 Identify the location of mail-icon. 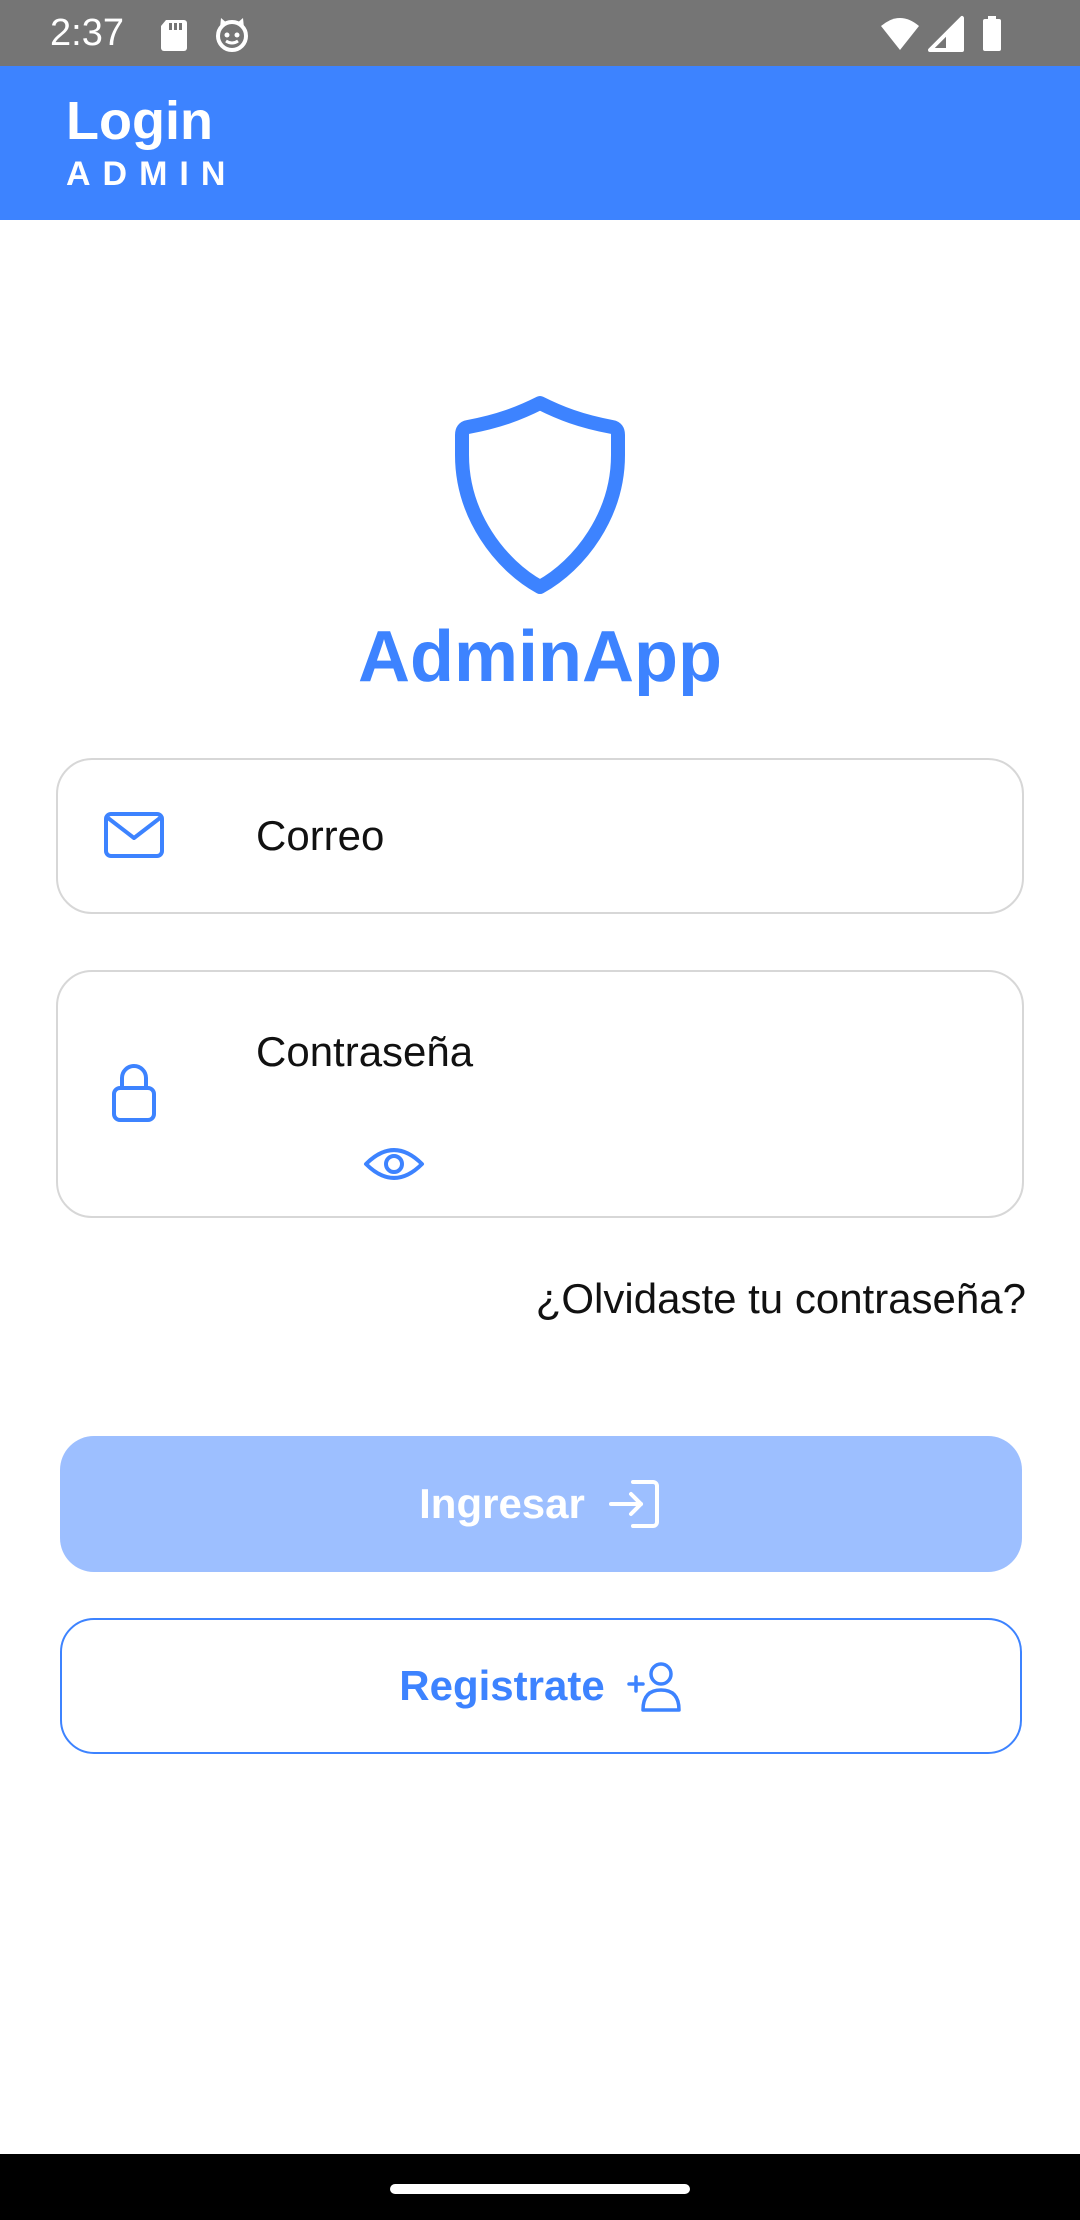
(134, 835).